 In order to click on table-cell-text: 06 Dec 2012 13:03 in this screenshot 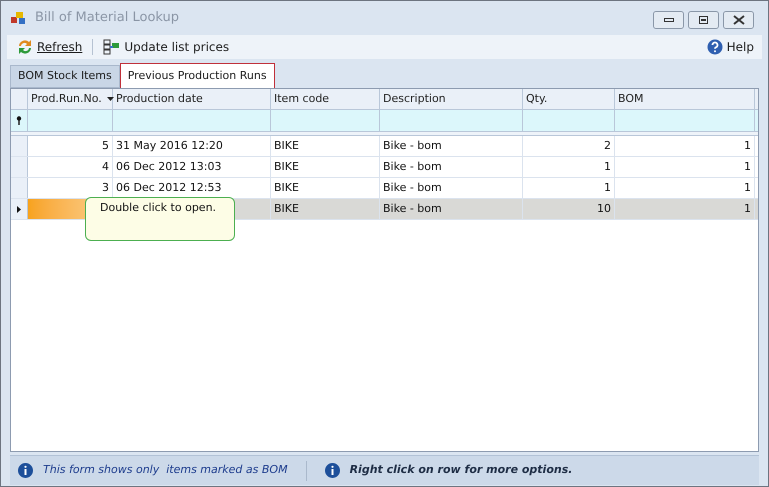, I will do `click(169, 166)`.